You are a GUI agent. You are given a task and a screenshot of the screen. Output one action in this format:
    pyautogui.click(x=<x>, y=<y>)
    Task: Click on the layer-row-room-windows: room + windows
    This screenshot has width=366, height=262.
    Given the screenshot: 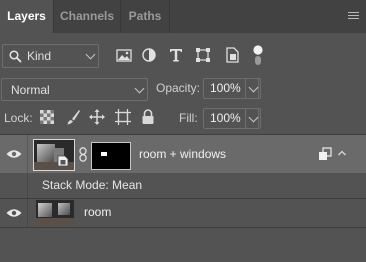 What is the action you would take?
    pyautogui.click(x=183, y=154)
    